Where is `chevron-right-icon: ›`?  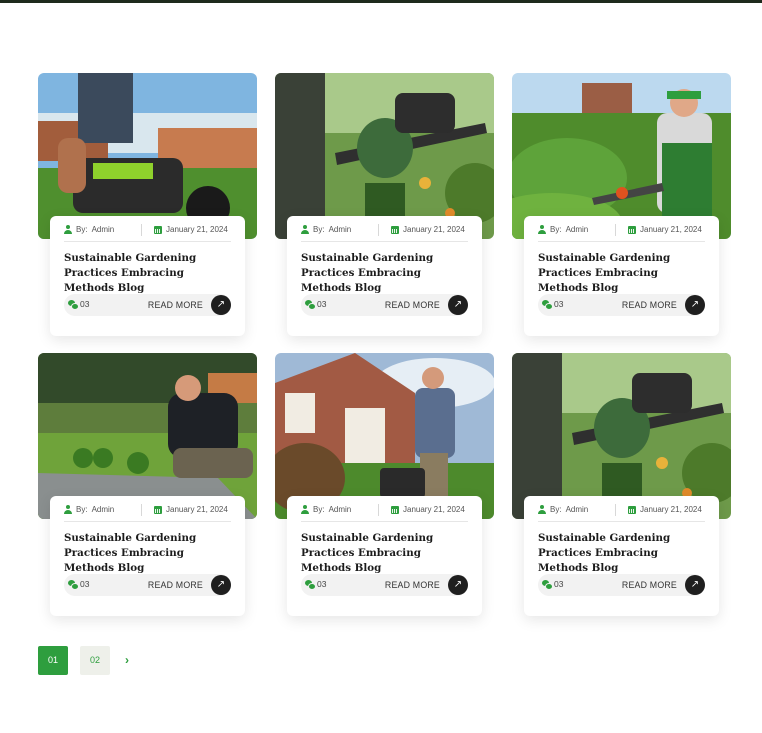
chevron-right-icon: › is located at coordinates (127, 660).